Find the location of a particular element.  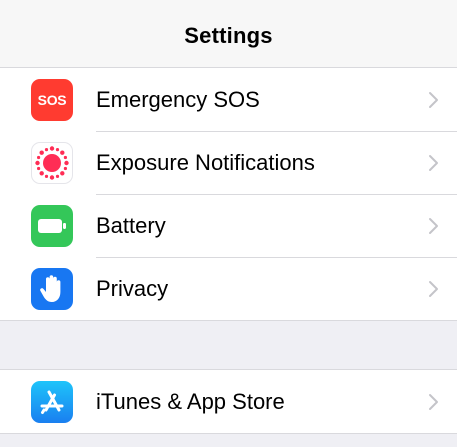

settings-row-label: Emergency SOS is located at coordinates (178, 99).